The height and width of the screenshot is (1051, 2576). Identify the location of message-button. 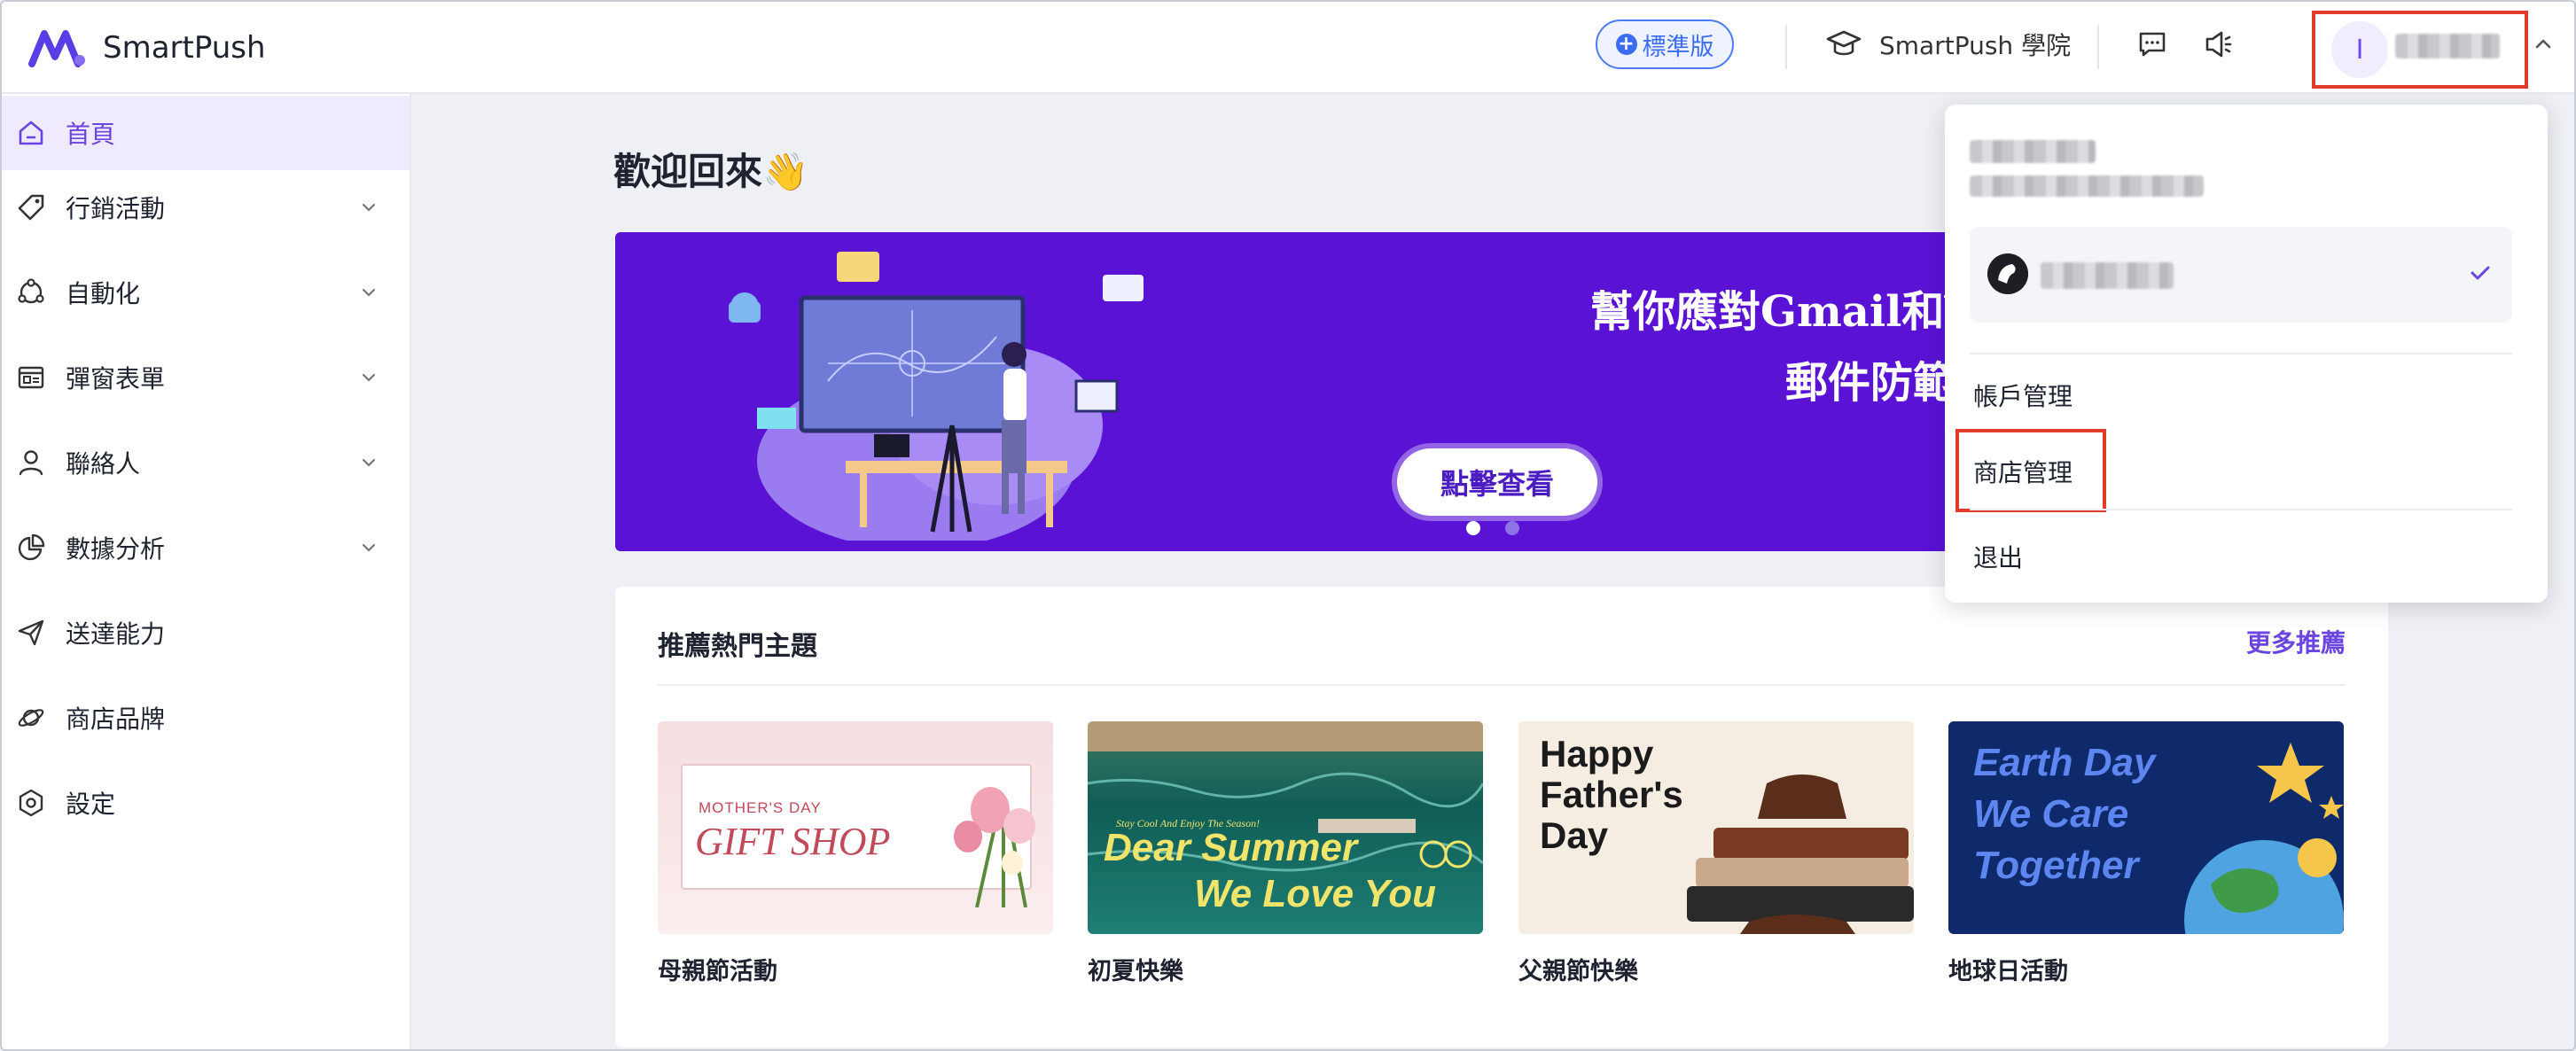
(2152, 44).